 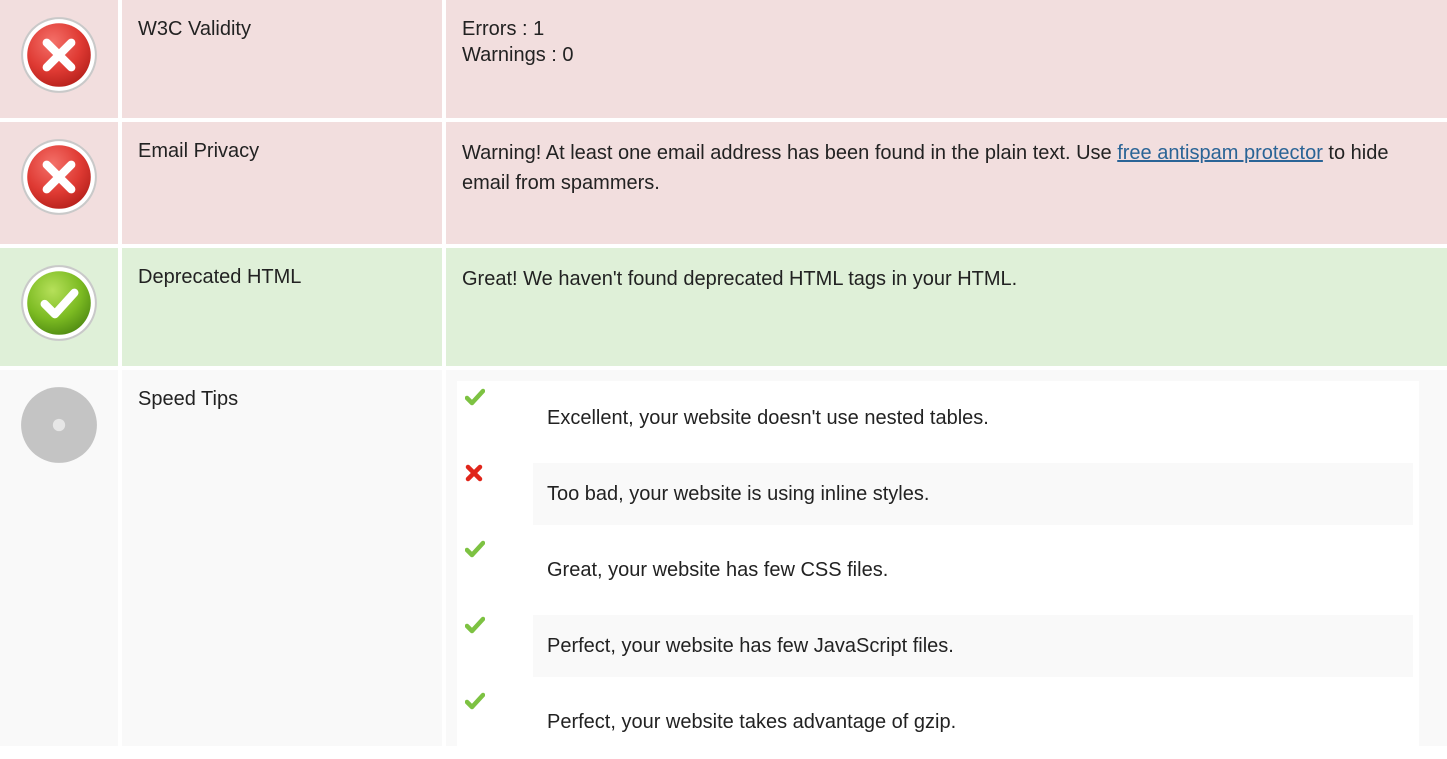 What do you see at coordinates (718, 569) in the screenshot?
I see `tip-text: Great, your website has few CSS files.` at bounding box center [718, 569].